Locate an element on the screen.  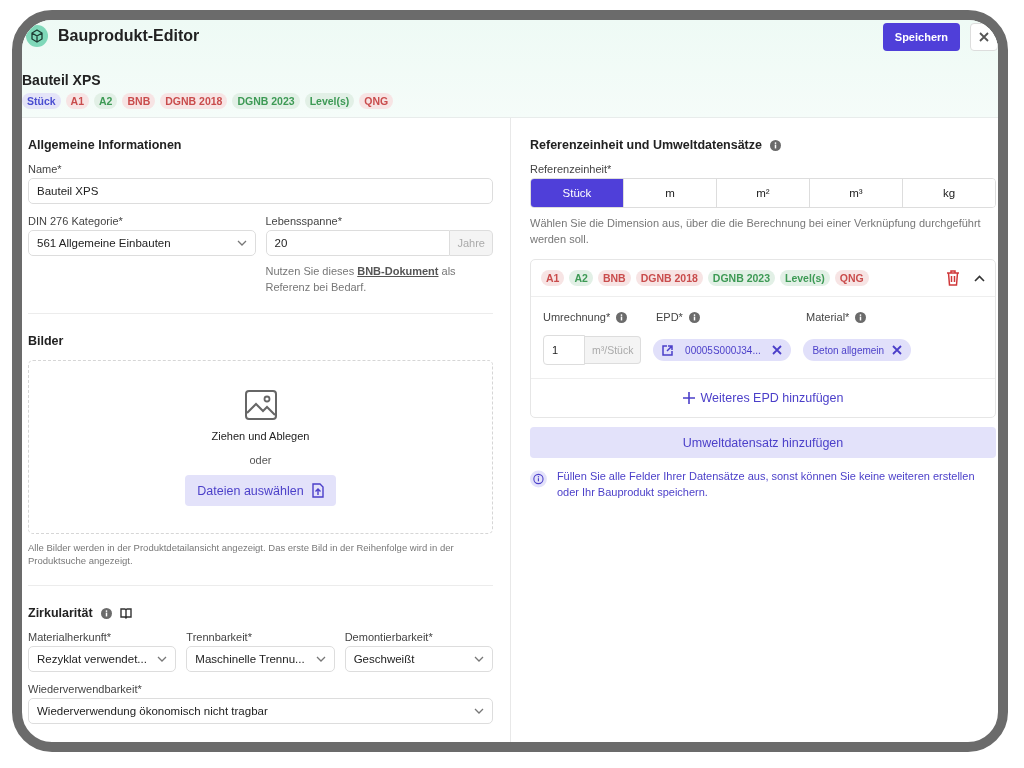
field-label: Demontierbarkeit* is located at coordinates (389, 637).